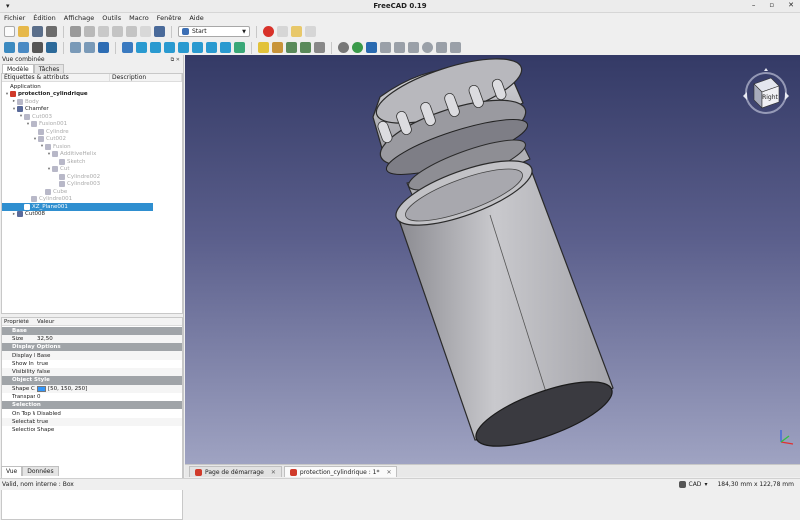 This screenshot has height=520, width=800. Describe the element at coordinates (92, 388) in the screenshot. I see `property-row: Shape Color [50, 150, 250]` at that location.